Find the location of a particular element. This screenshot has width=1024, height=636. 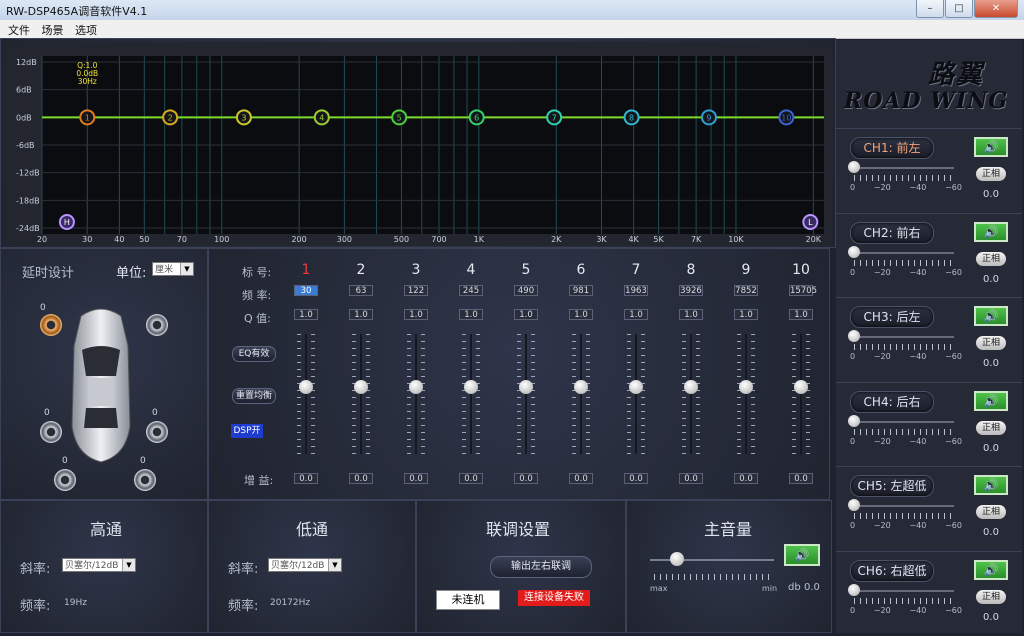

lp-slope-select: 贝塞尔/12dB ▼ is located at coordinates (305, 565).